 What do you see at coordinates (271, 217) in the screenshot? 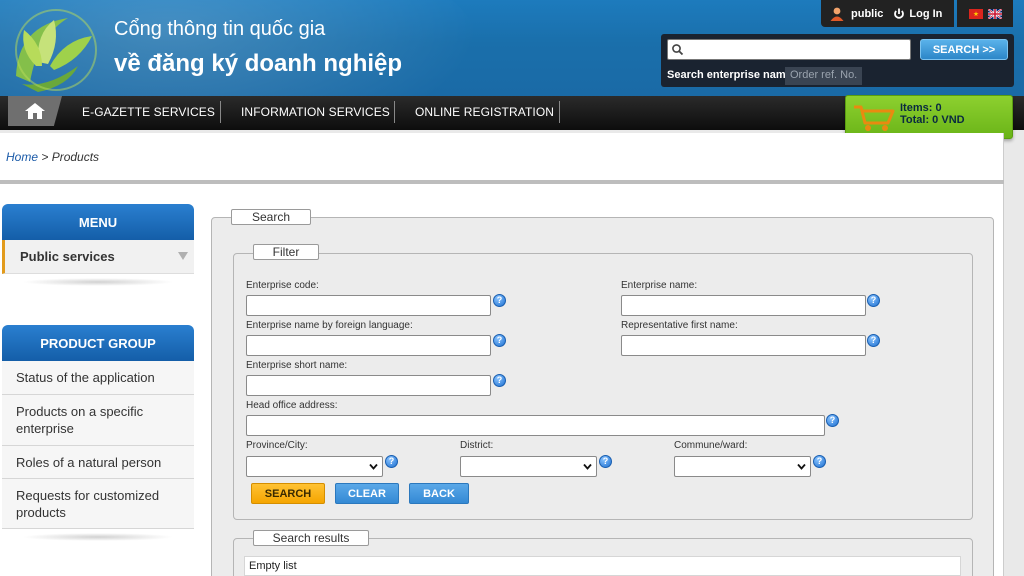
I see `search-legend: Search` at bounding box center [271, 217].